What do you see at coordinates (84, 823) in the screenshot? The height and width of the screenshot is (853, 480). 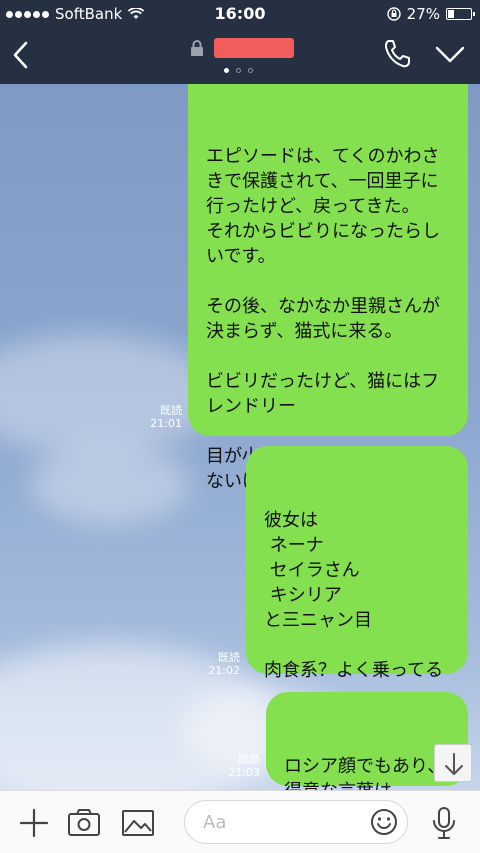 I see `camera-icon` at bounding box center [84, 823].